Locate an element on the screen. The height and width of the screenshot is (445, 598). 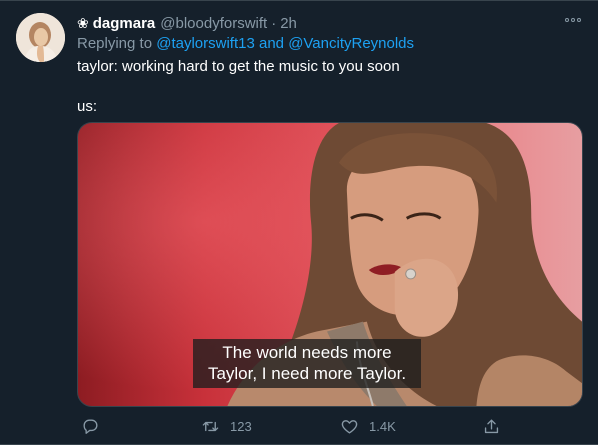
heart-icon is located at coordinates (349, 426).